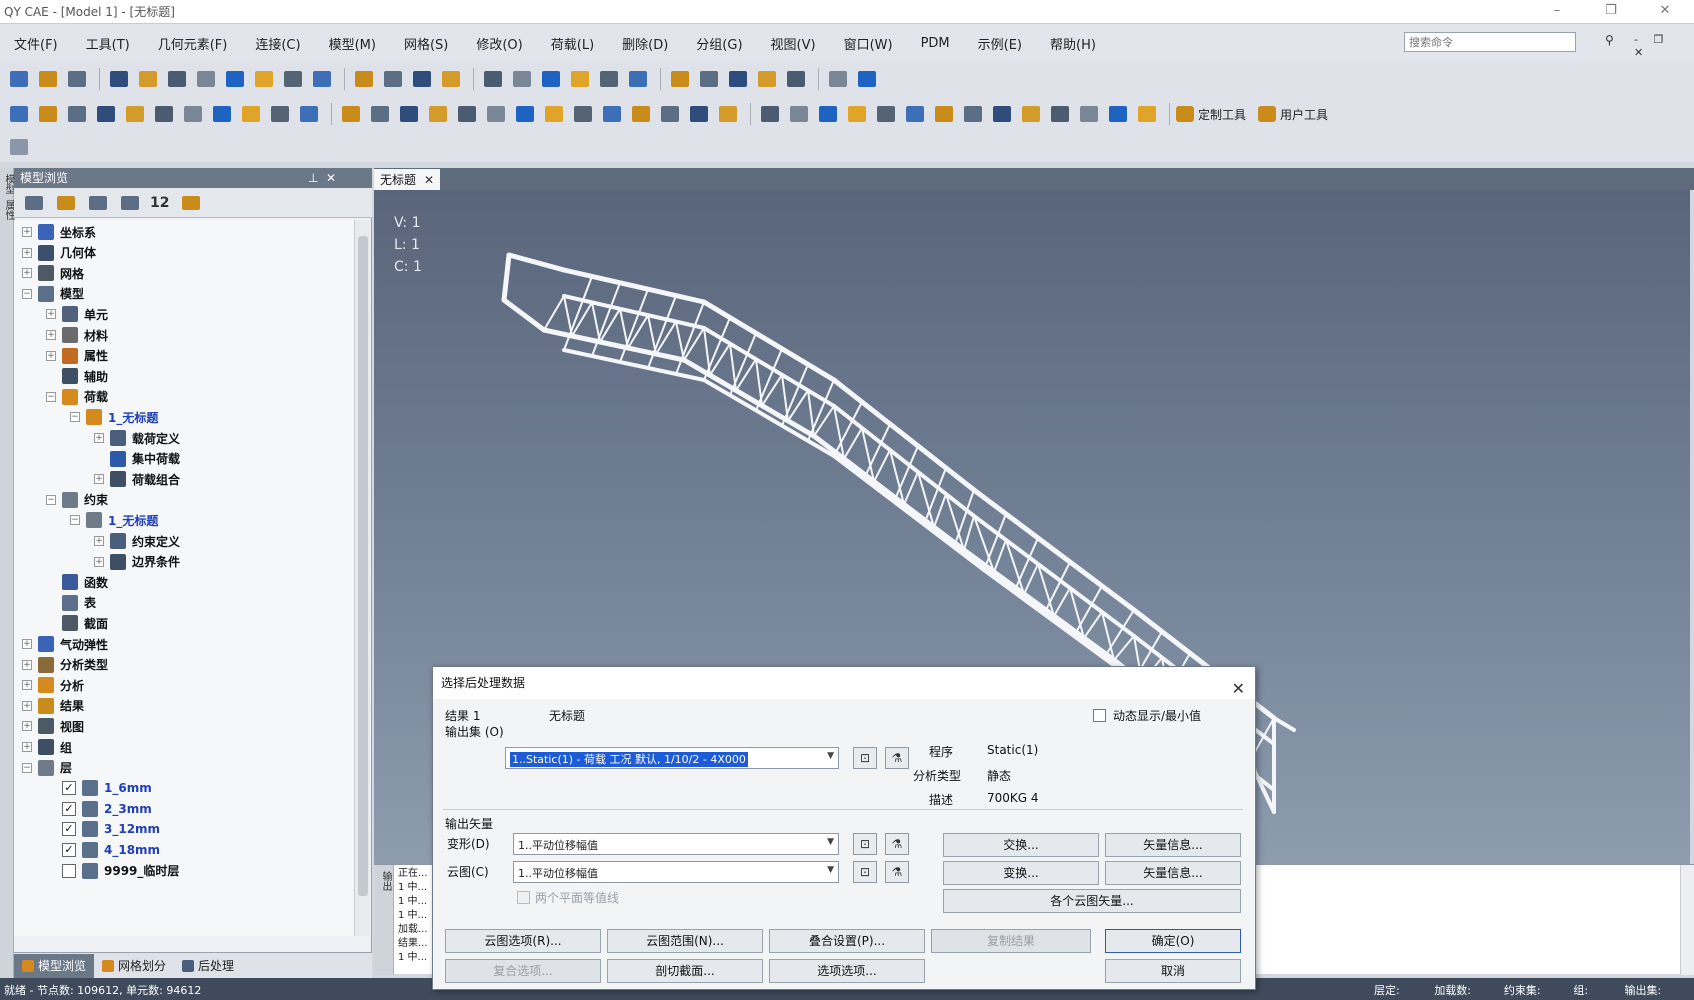  Describe the element at coordinates (1173, 971) in the screenshot. I see `cancel-button: 取消` at that location.